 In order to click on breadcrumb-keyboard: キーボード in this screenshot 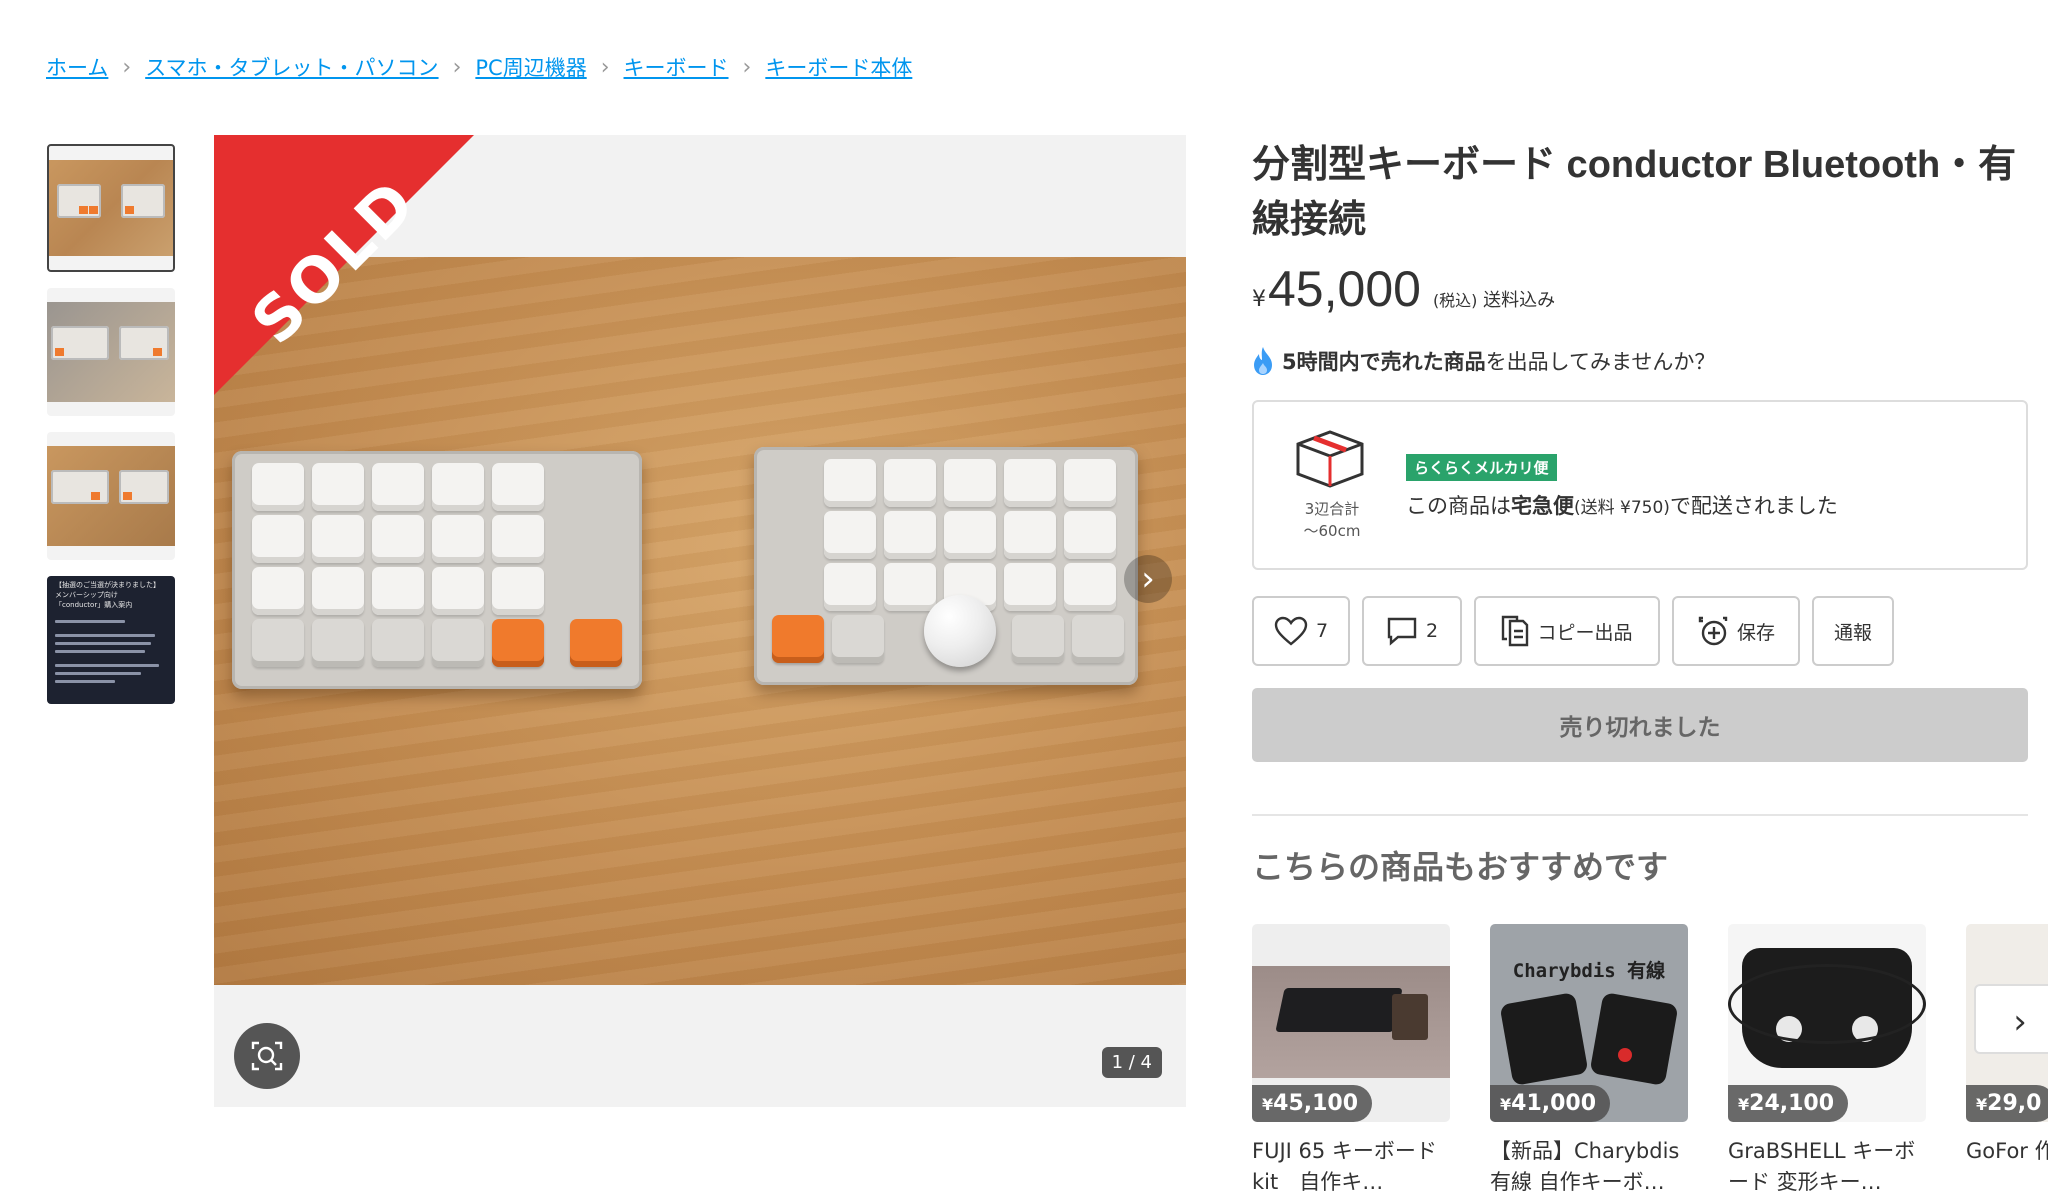, I will do `click(676, 67)`.